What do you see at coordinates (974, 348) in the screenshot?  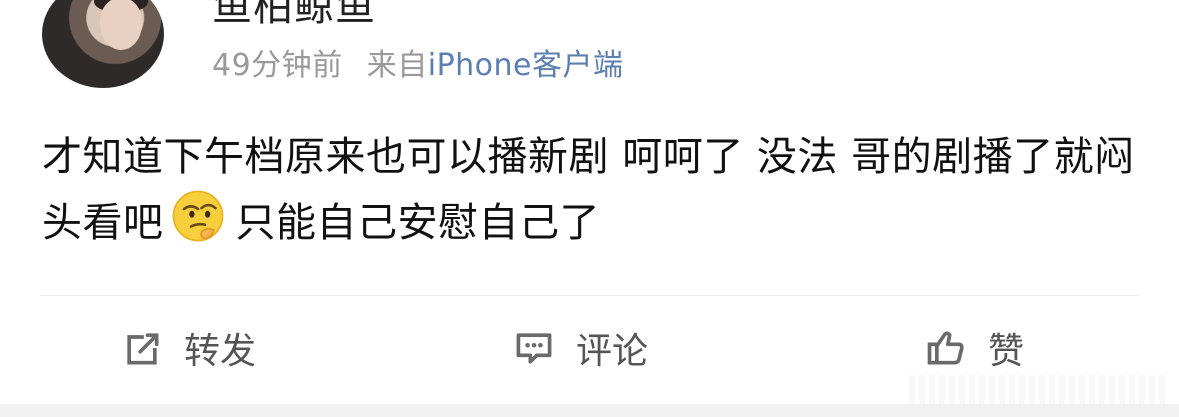 I see `like-button: 赞` at bounding box center [974, 348].